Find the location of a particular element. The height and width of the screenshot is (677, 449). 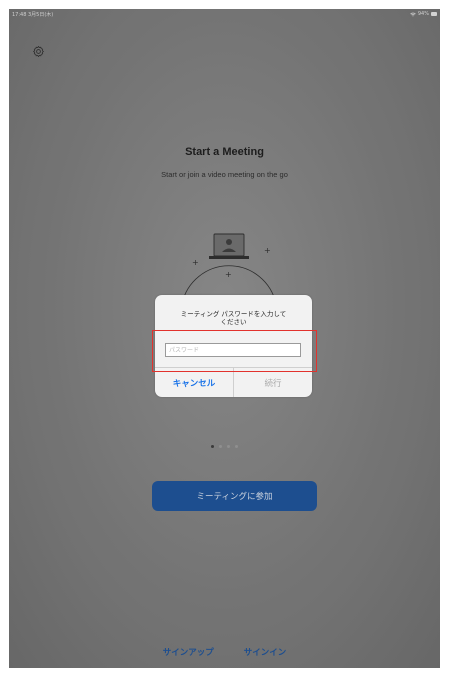

dialog-message: ミーティング パスワードを入力して ください is located at coordinates (233, 318).